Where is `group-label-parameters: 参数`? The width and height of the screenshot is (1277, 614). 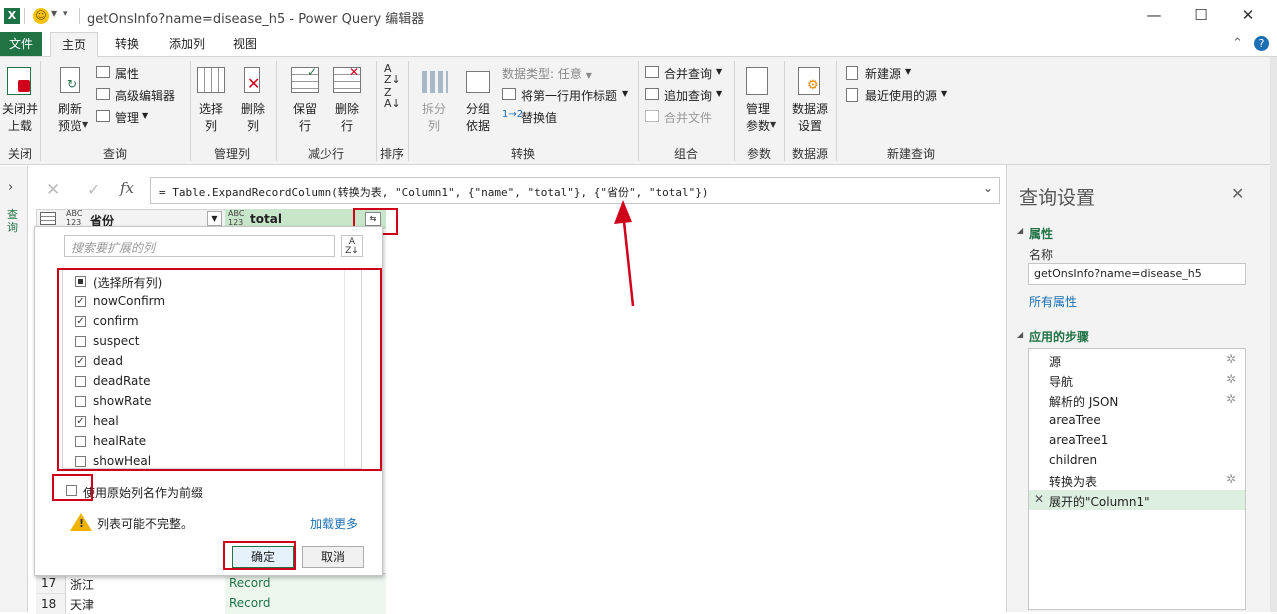 group-label-parameters: 参数 is located at coordinates (758, 154).